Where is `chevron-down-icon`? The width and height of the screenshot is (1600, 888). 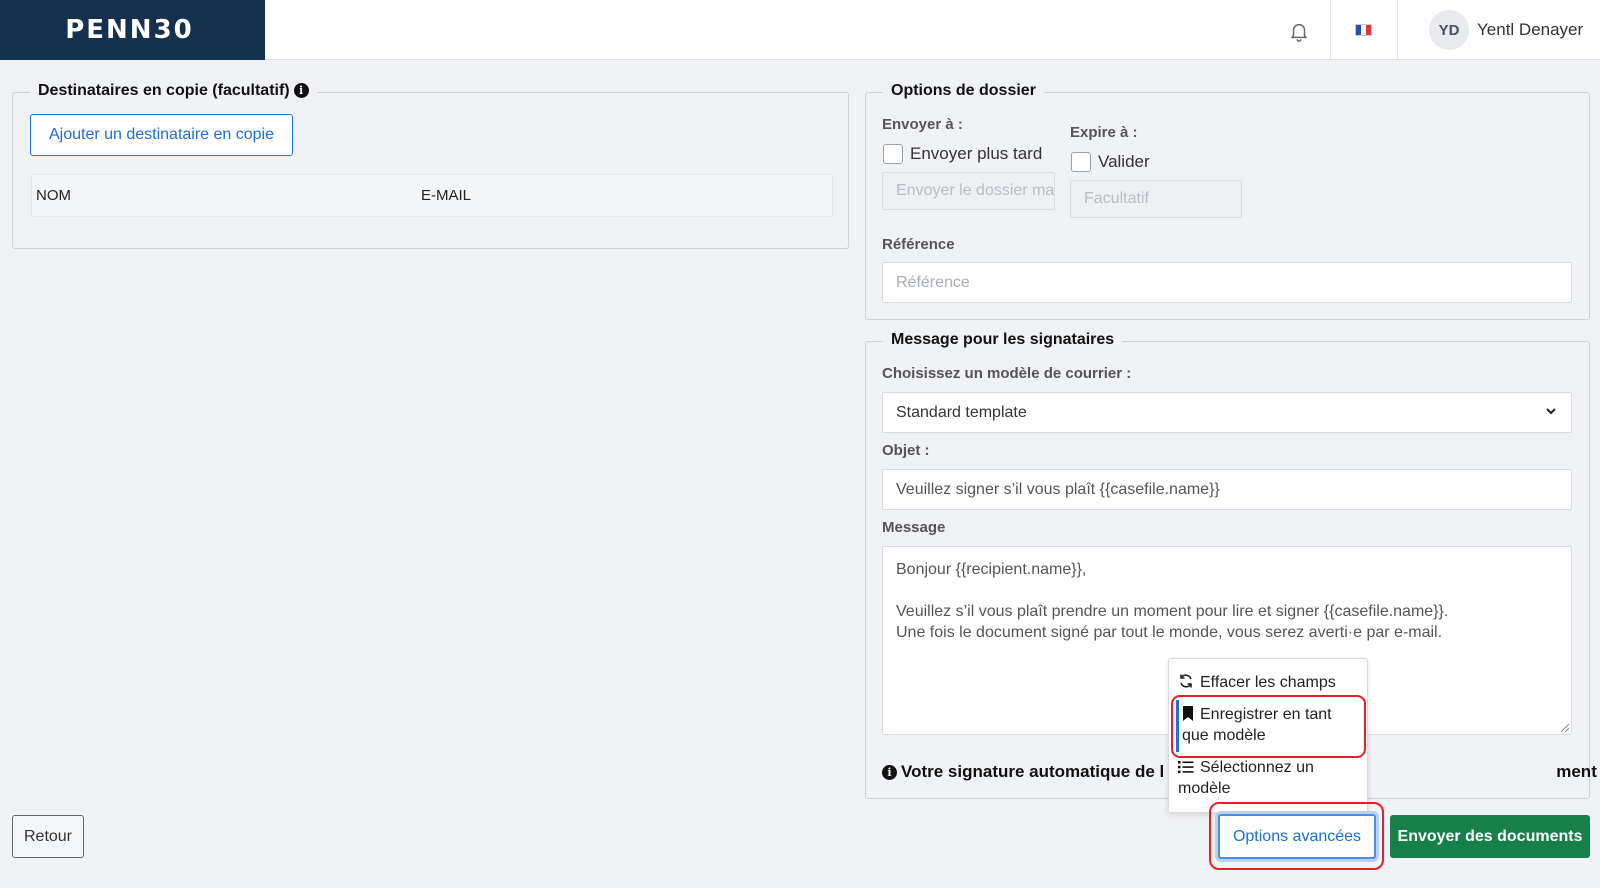
chevron-down-icon is located at coordinates (1551, 411).